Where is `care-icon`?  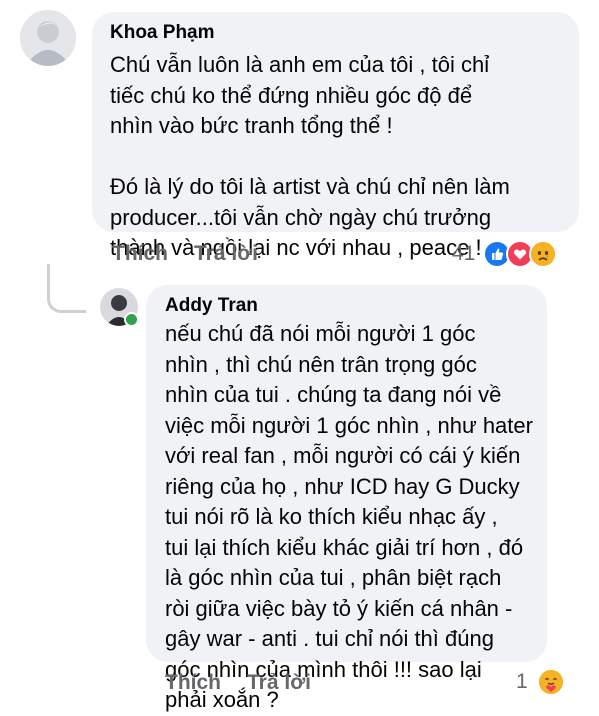
care-icon is located at coordinates (550, 682).